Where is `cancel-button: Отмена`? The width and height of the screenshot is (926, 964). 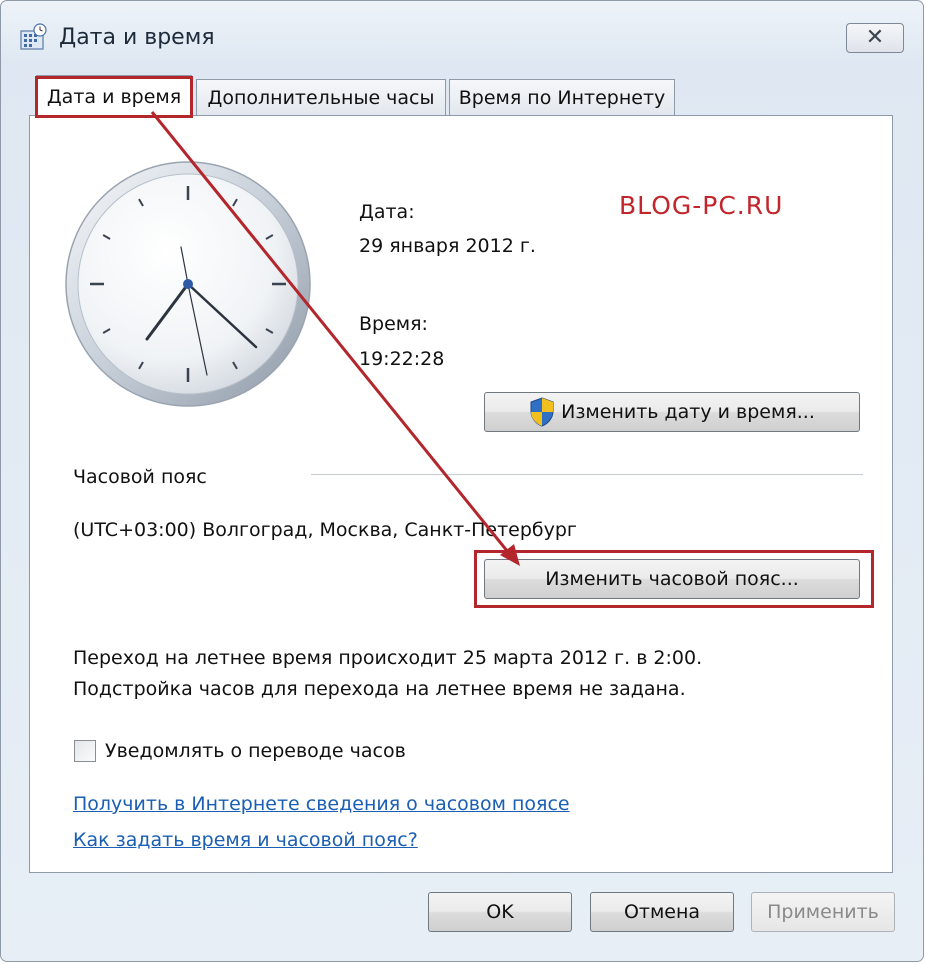
cancel-button: Отмена is located at coordinates (662, 912).